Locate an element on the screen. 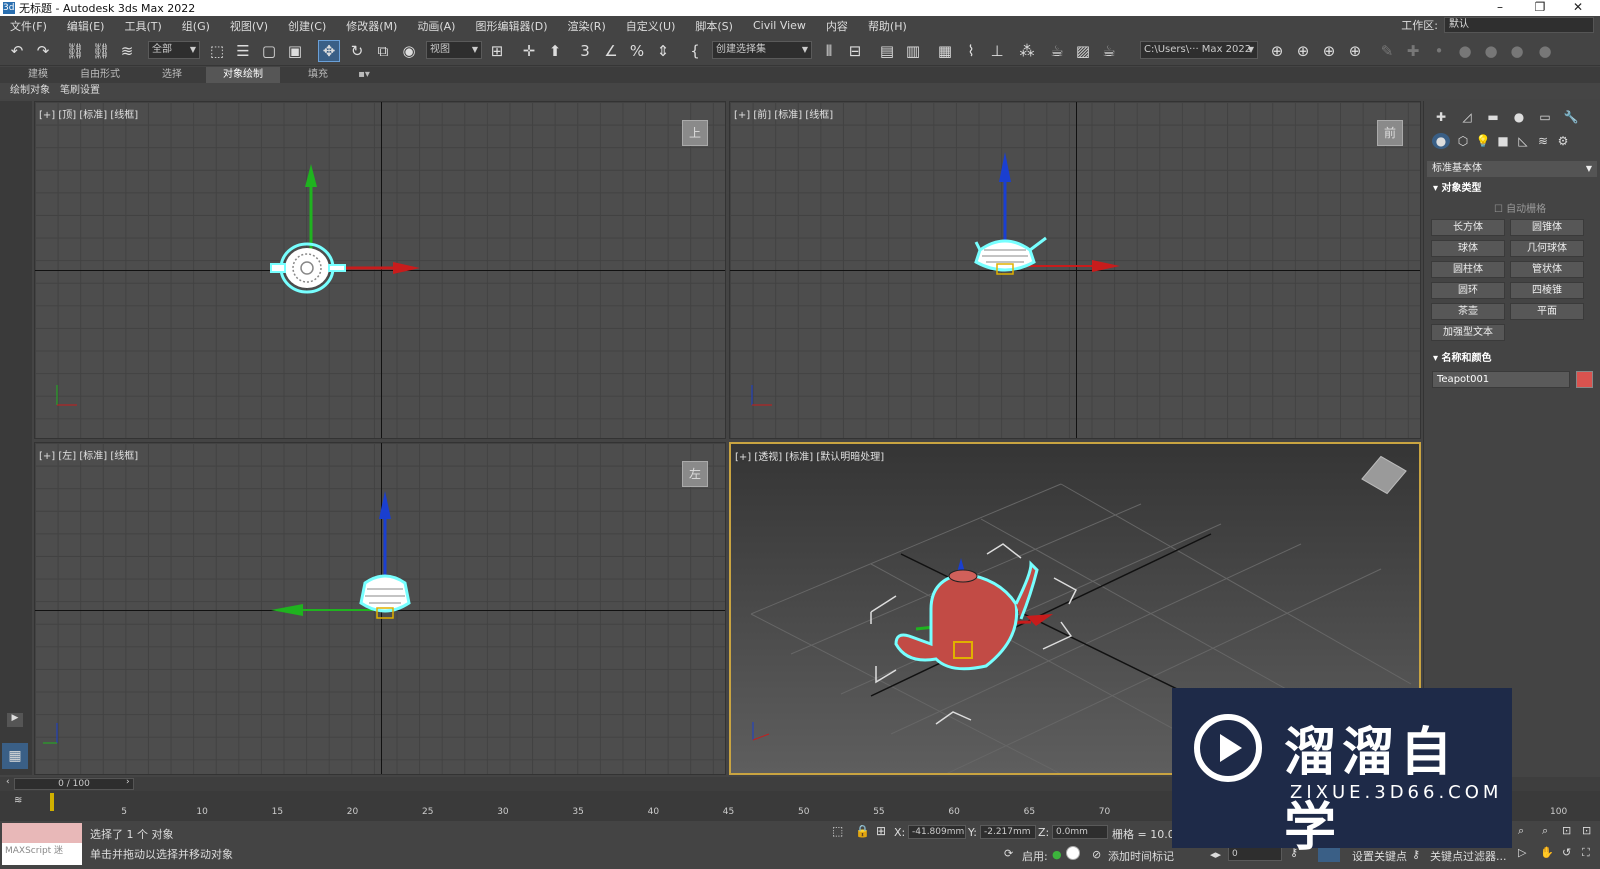 Image resolution: width=1600 pixels, height=869 pixels. maximize-viewport-icon: ⛶ is located at coordinates (1586, 853).